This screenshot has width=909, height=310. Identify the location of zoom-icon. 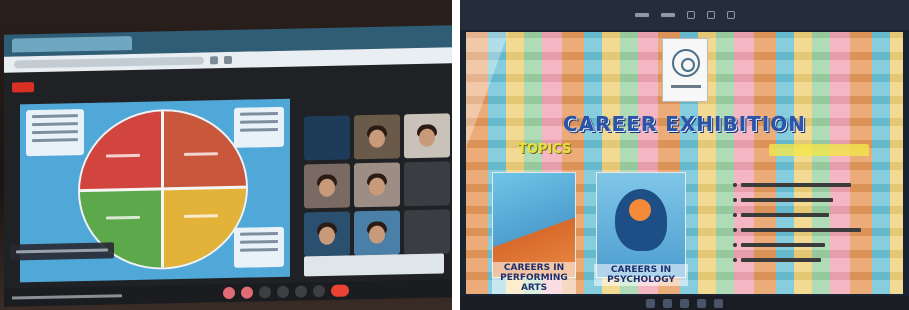
(690, 15).